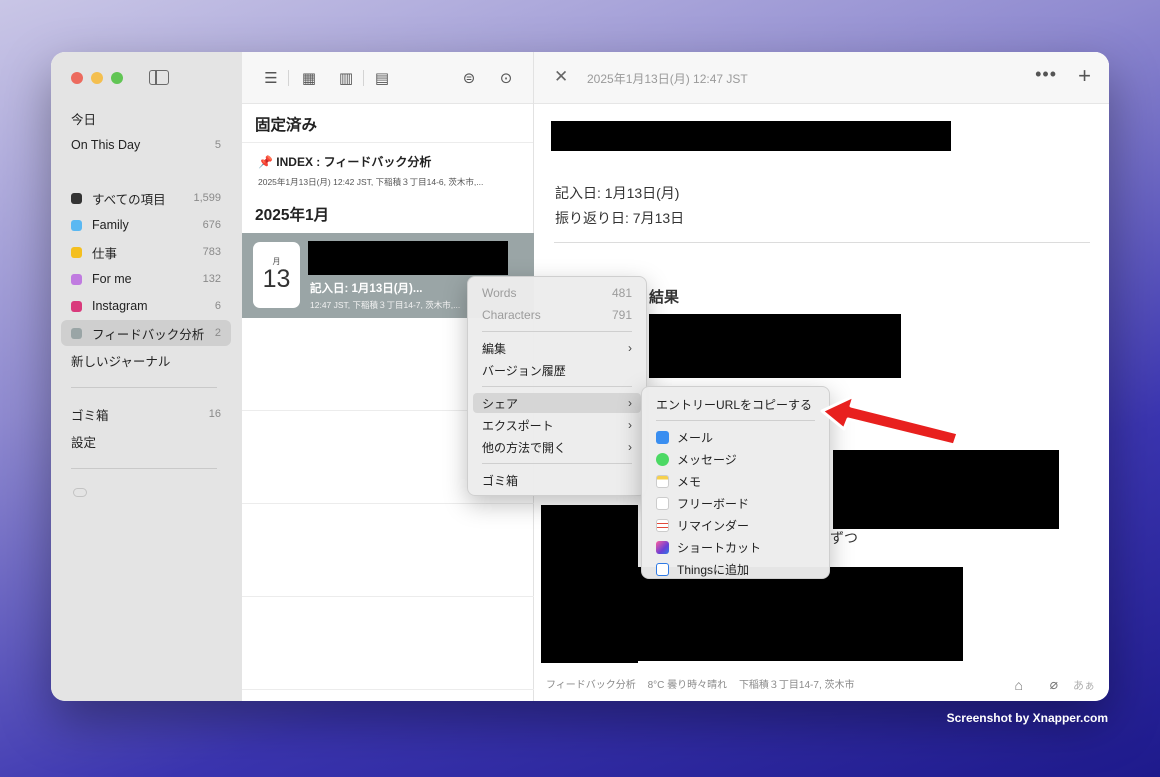  Describe the element at coordinates (705, 683) in the screenshot. I see `entry-footer: フィードバック分析 8°C 曇り時々晴れ 下稲積３丁目14-7, 茨木市` at that location.